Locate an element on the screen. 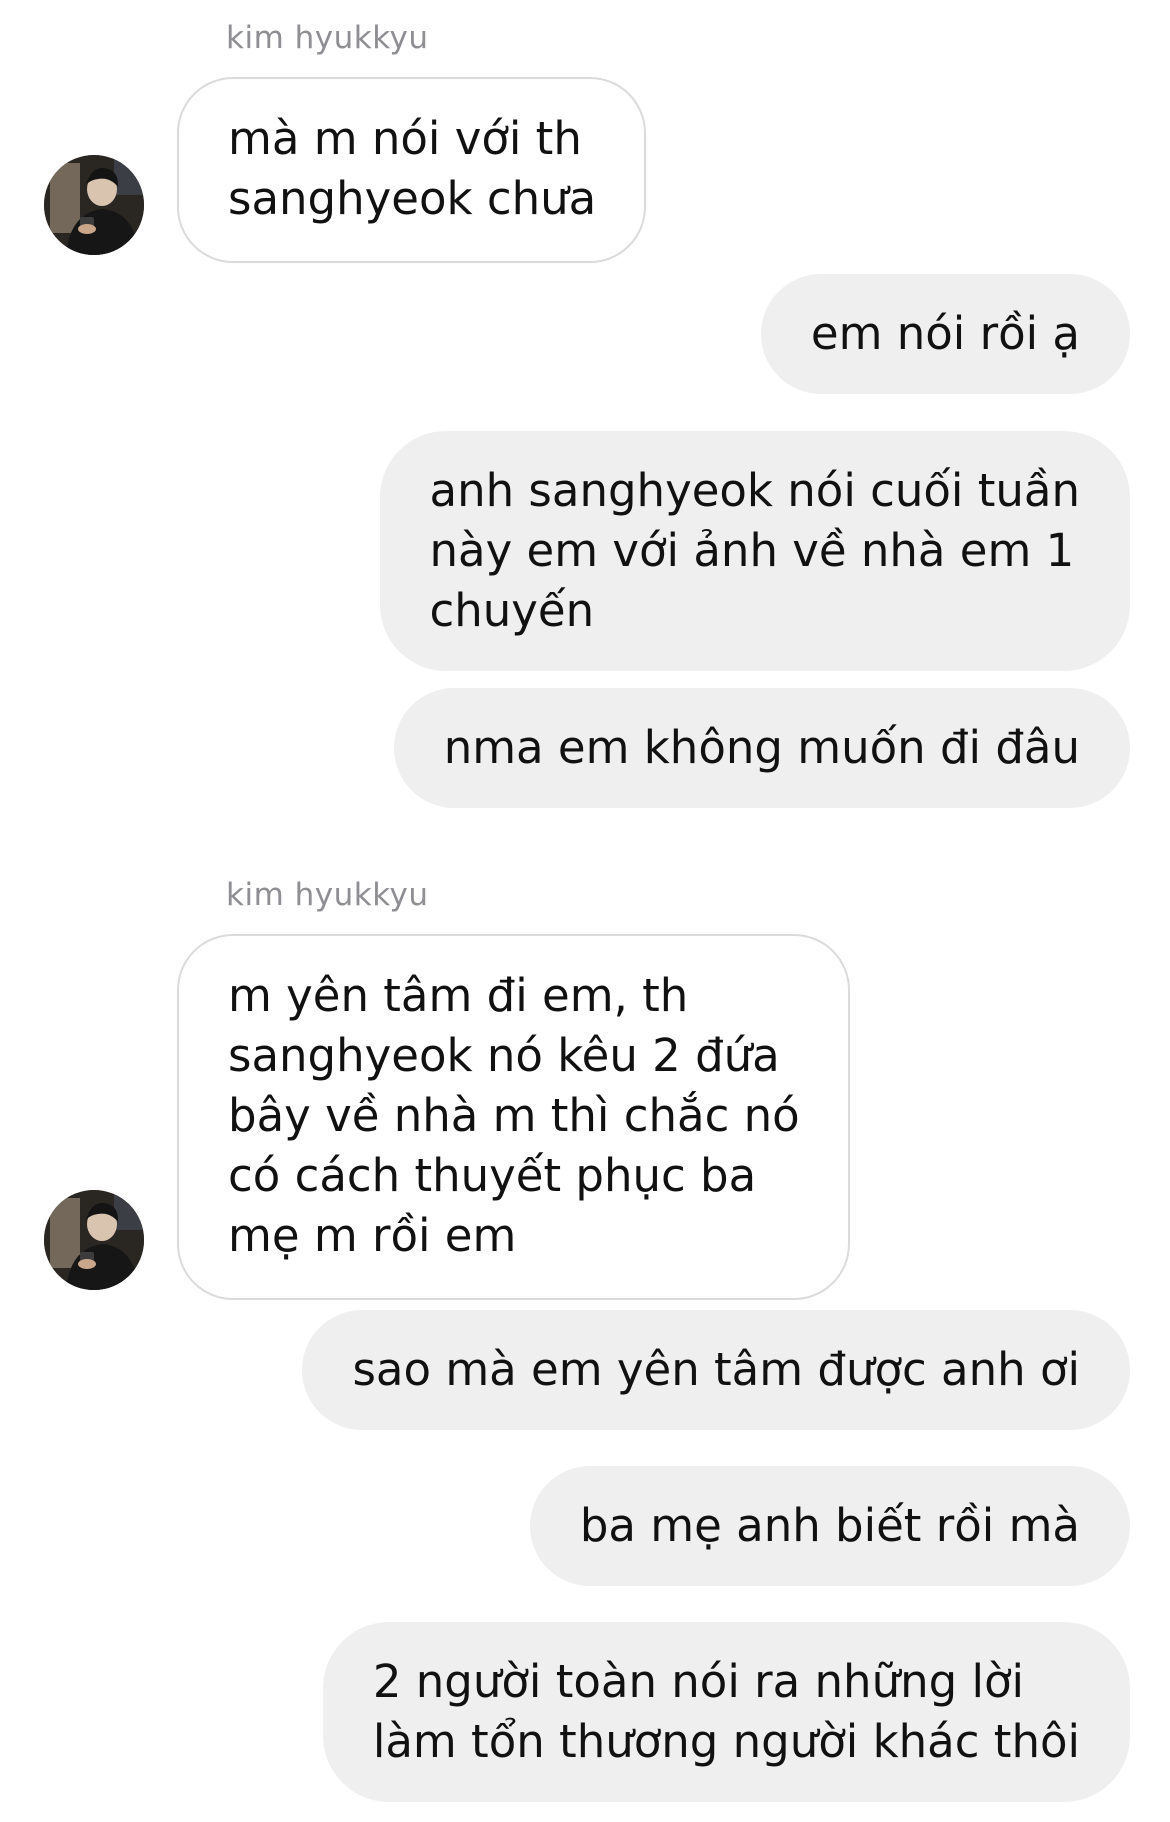 The image size is (1170, 1822). outgoing-message-bubble: em nói rồi ạ is located at coordinates (945, 334).